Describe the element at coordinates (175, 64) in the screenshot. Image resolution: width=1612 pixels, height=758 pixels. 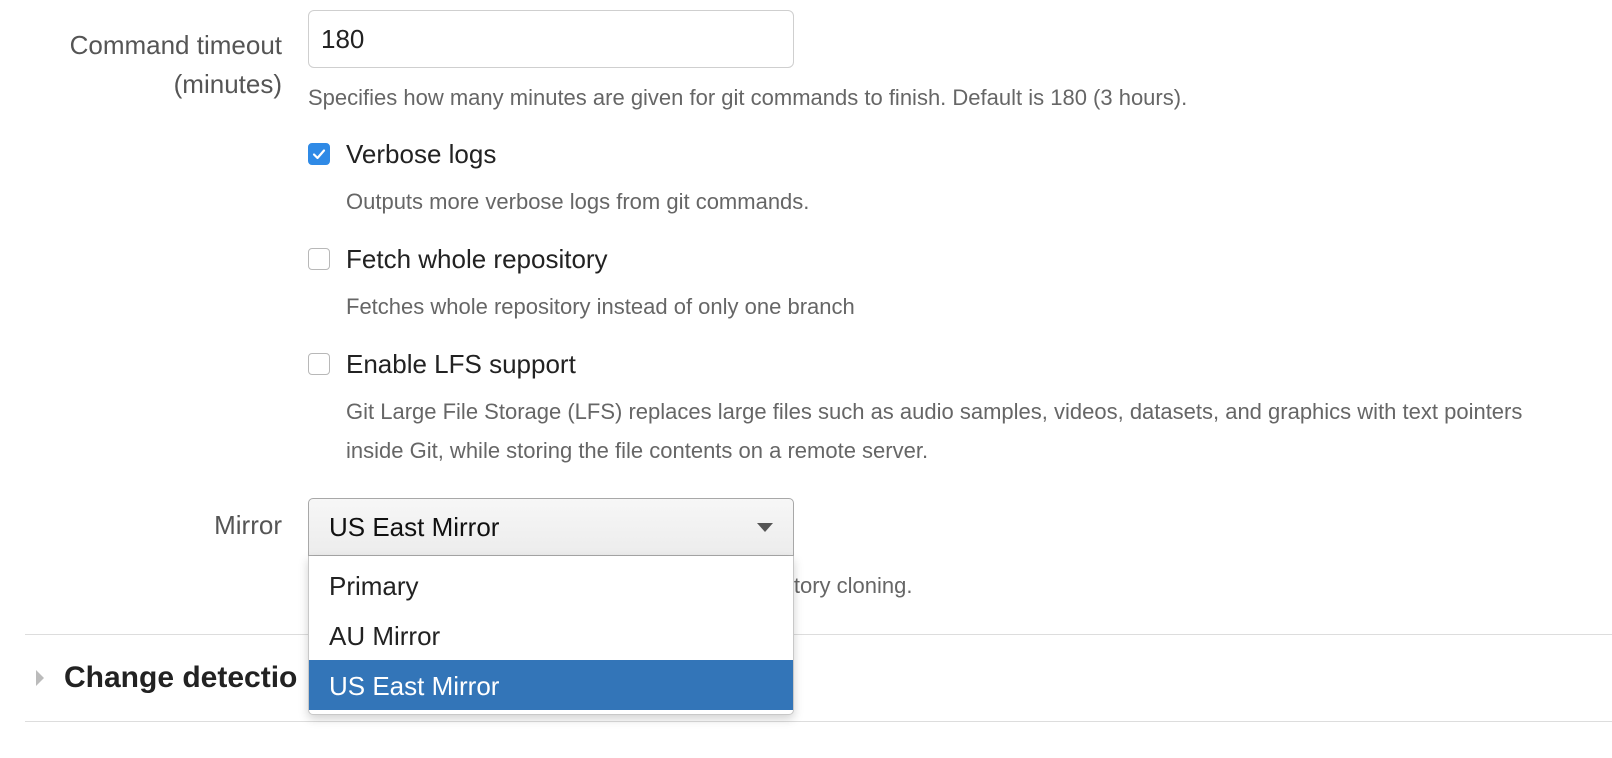
I see `command-timeout-label: Command timeout (minutes)` at that location.